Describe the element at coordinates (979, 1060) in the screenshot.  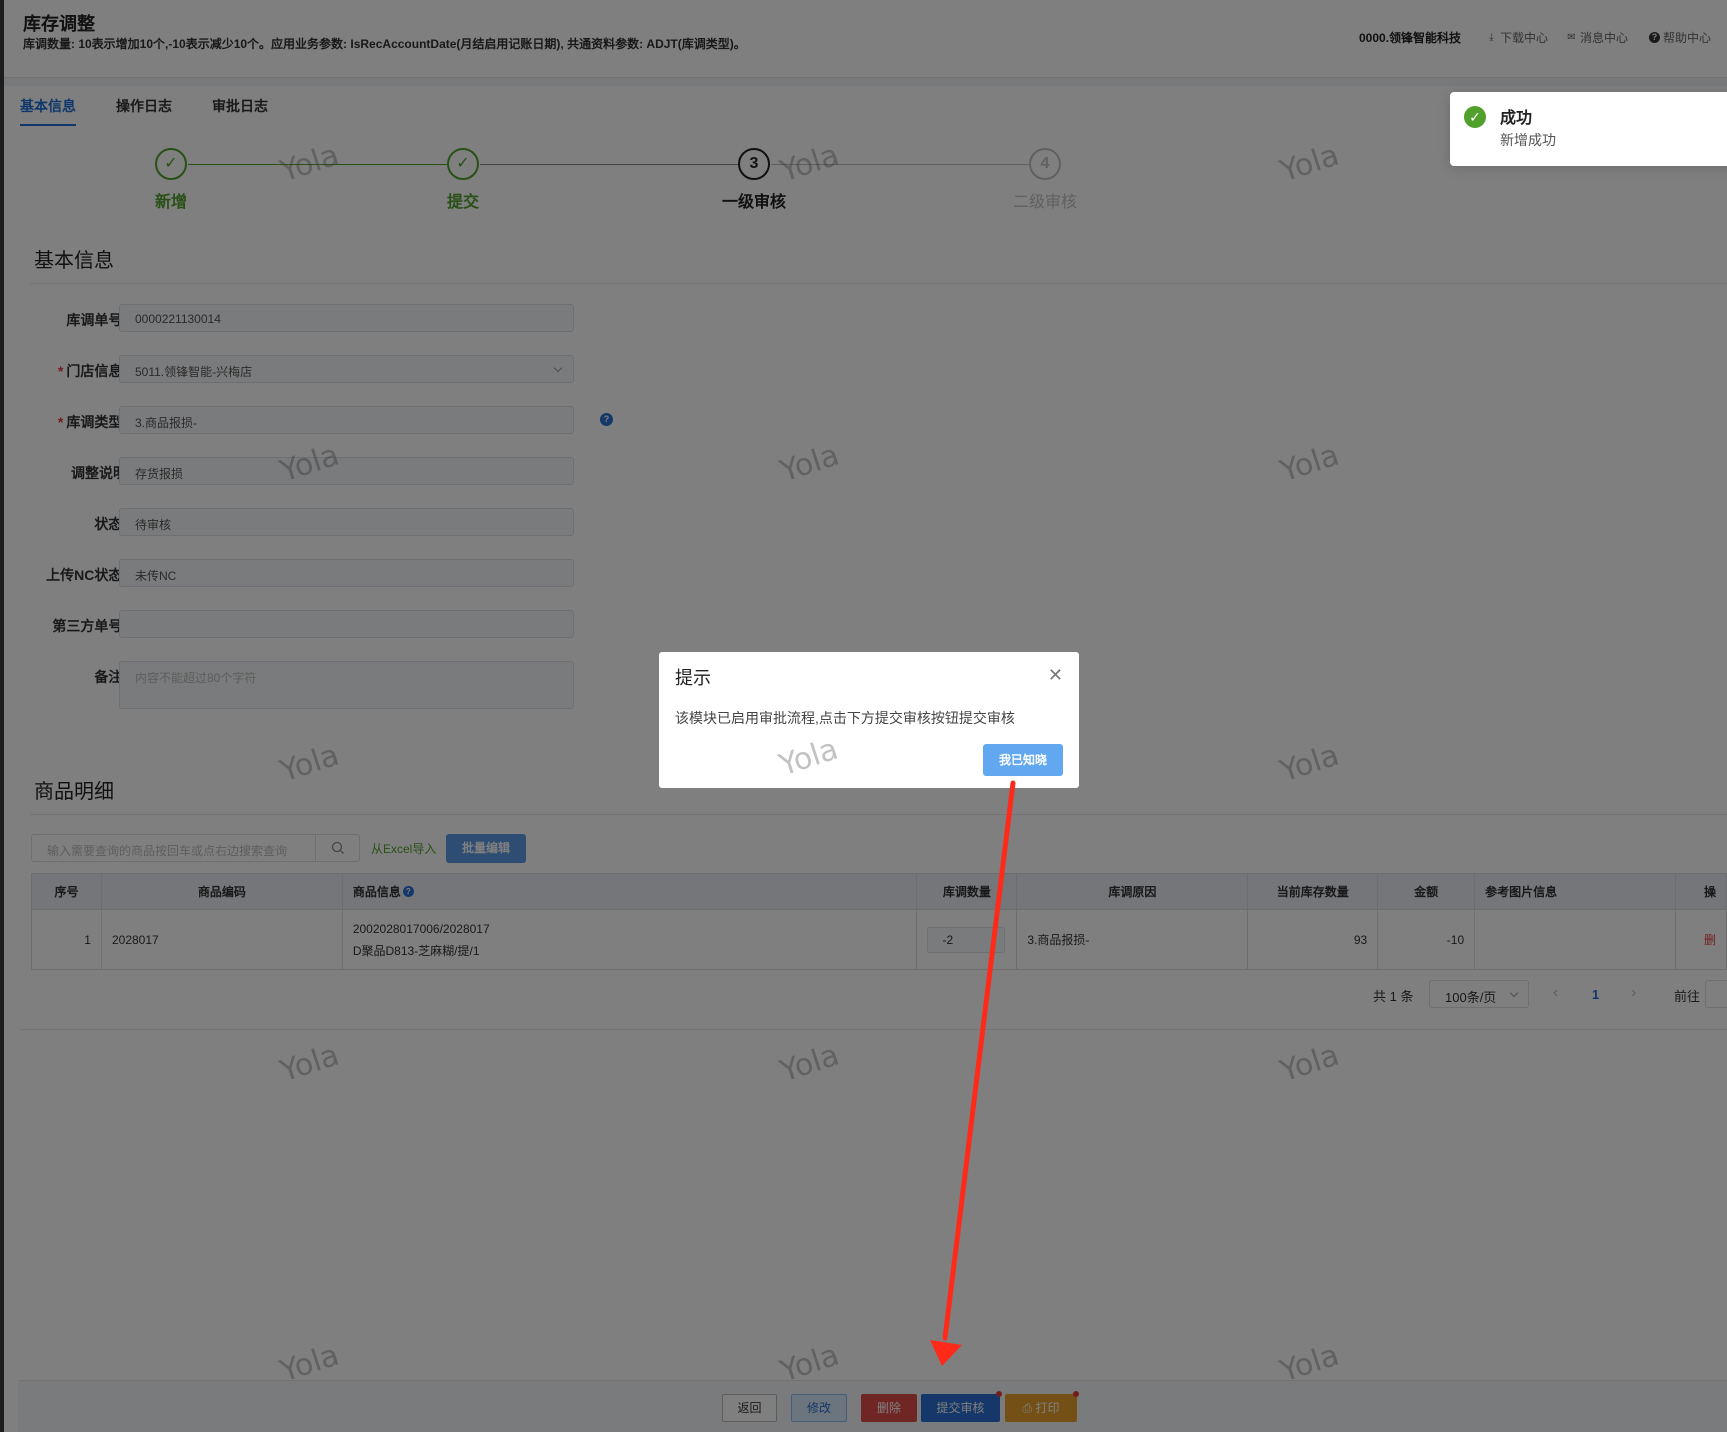
I see `arrow-shaft` at that location.